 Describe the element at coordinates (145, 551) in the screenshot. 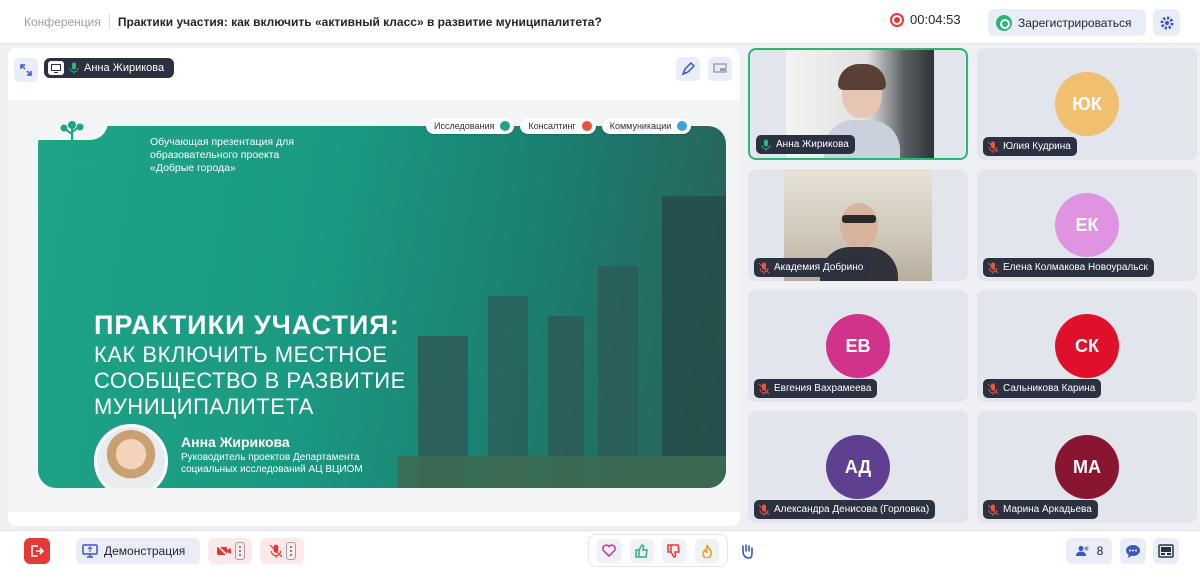

I see `screen-share-label: Демонстрация` at that location.